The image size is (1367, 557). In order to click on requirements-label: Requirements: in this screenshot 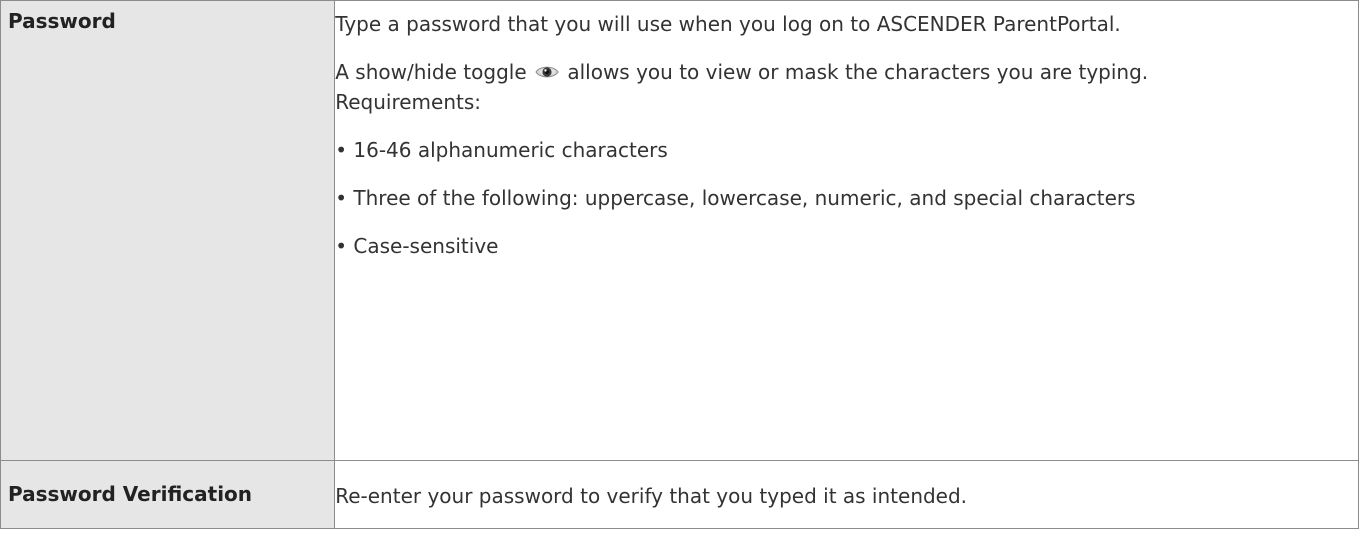, I will do `click(408, 102)`.